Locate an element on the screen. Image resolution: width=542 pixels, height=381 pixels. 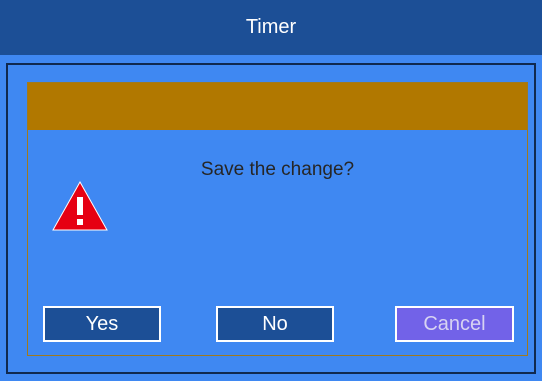
title-bar: Timer is located at coordinates (271, 27).